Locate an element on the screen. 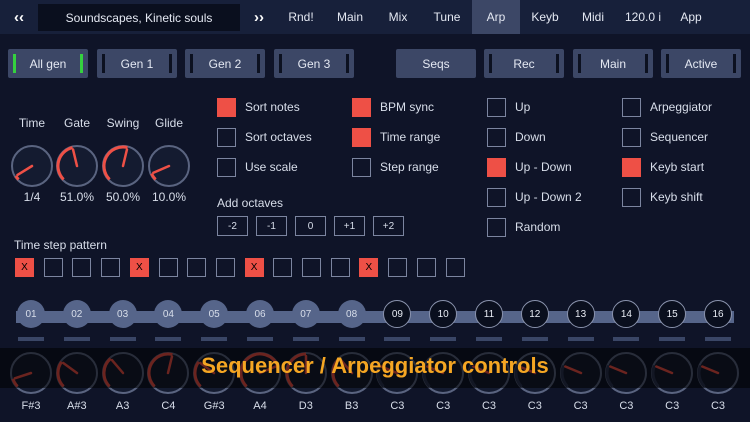 This screenshot has height=422, width=750. up-checkbox is located at coordinates (496, 107).